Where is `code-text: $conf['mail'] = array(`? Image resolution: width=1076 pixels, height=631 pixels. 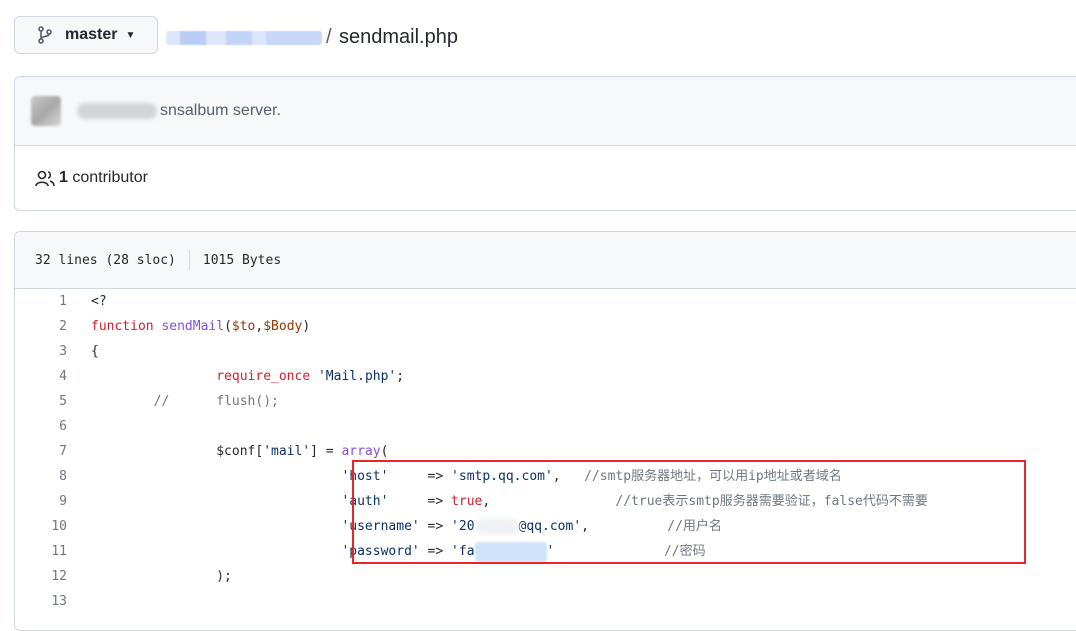
code-text: $conf['mail'] = array( is located at coordinates (240, 451).